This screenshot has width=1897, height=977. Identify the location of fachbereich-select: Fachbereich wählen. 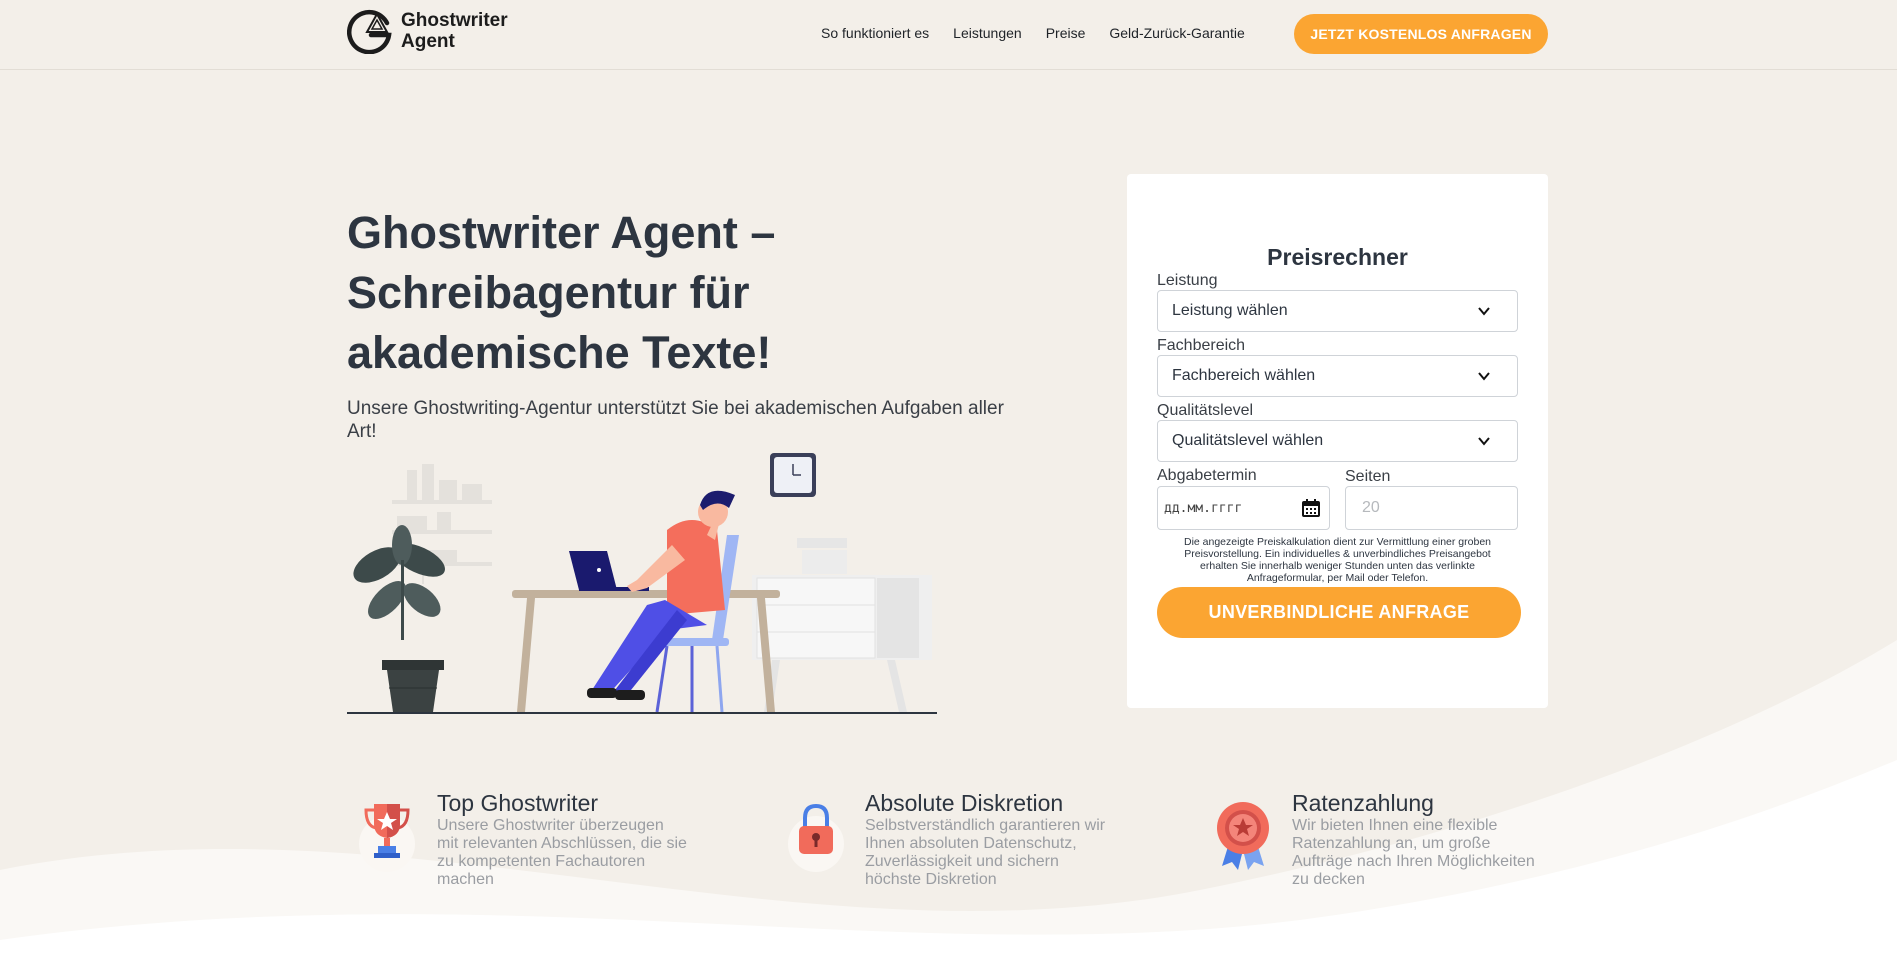
(1337, 376).